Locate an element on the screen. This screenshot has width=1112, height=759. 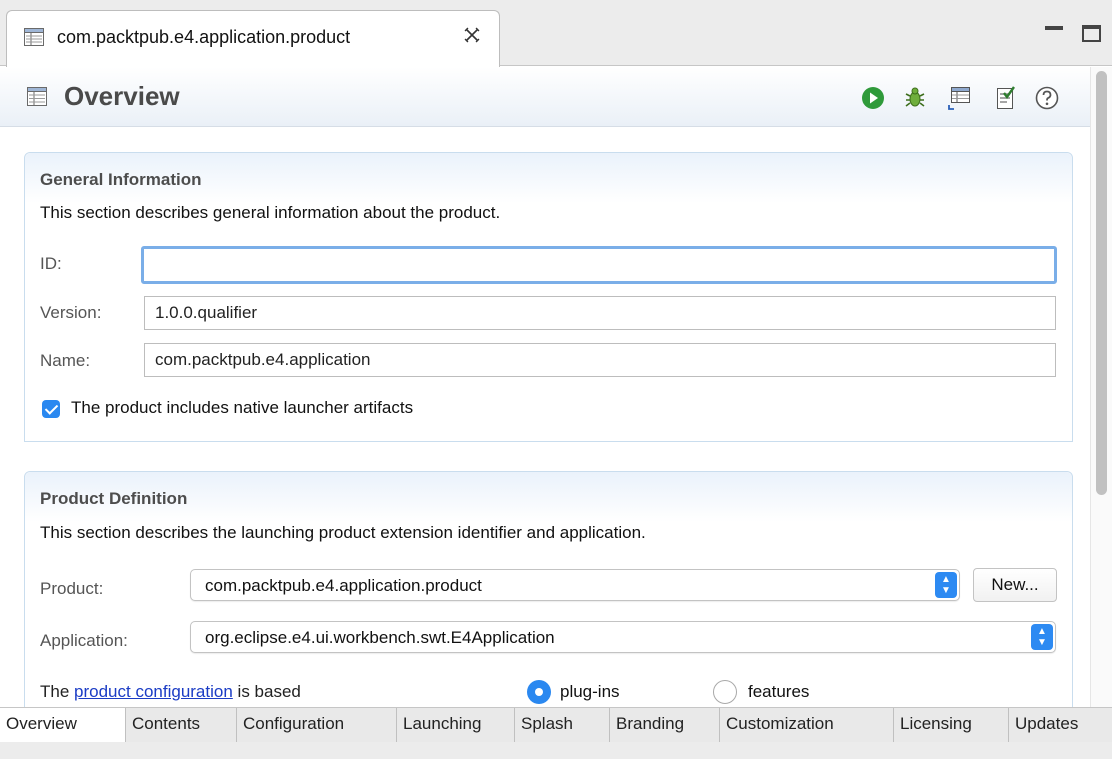
debug-icon is located at coordinates (915, 100).